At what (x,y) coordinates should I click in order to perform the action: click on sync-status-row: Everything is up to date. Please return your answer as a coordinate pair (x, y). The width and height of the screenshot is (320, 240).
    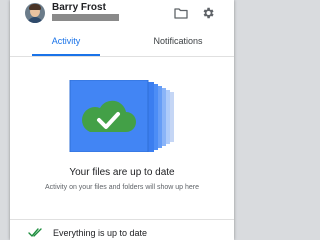
    Looking at the image, I should click on (122, 232).